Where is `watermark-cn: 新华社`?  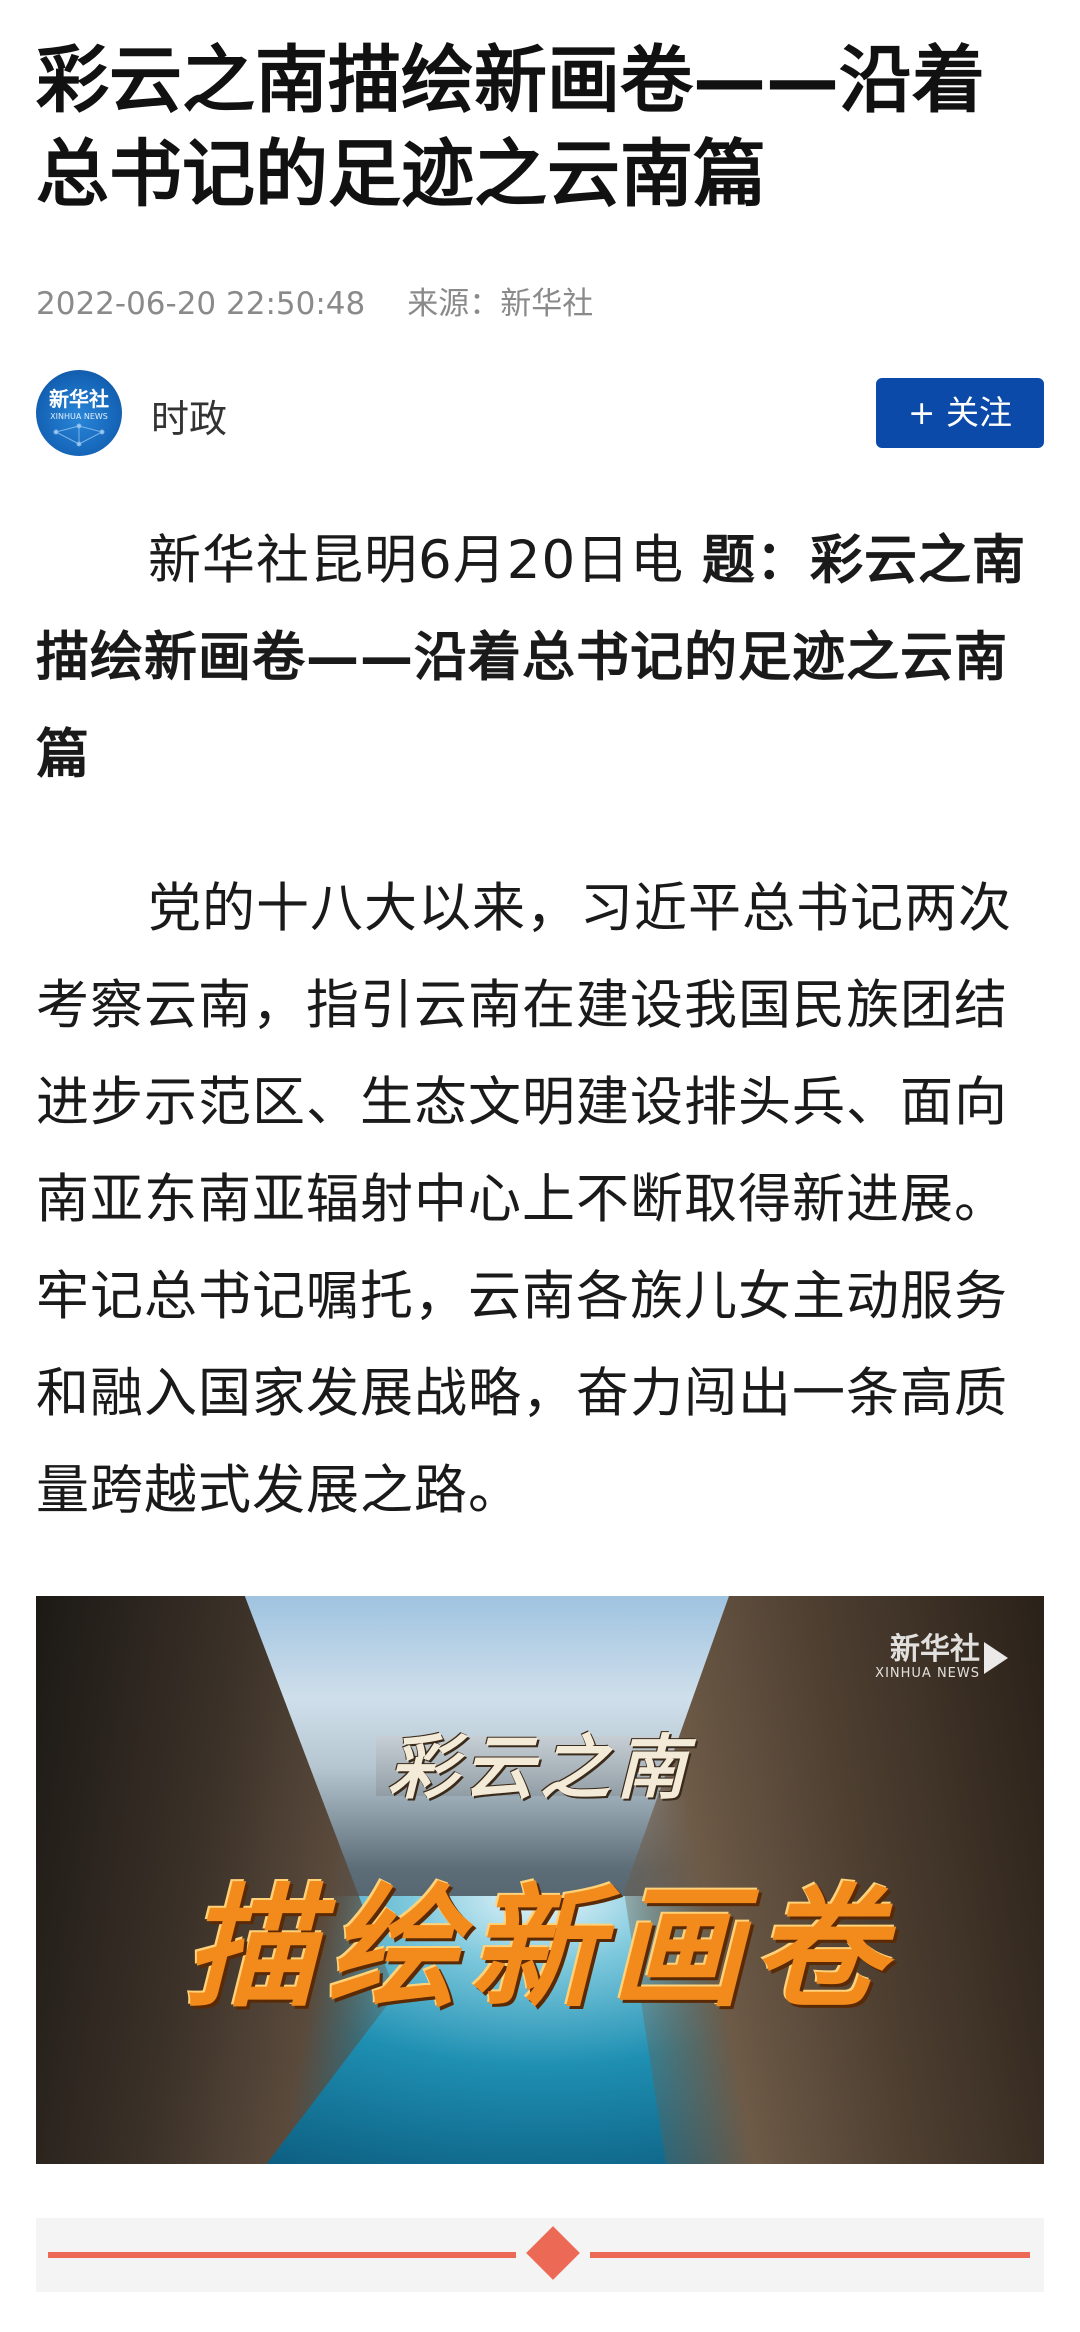
watermark-cn: 新华社 is located at coordinates (935, 1649).